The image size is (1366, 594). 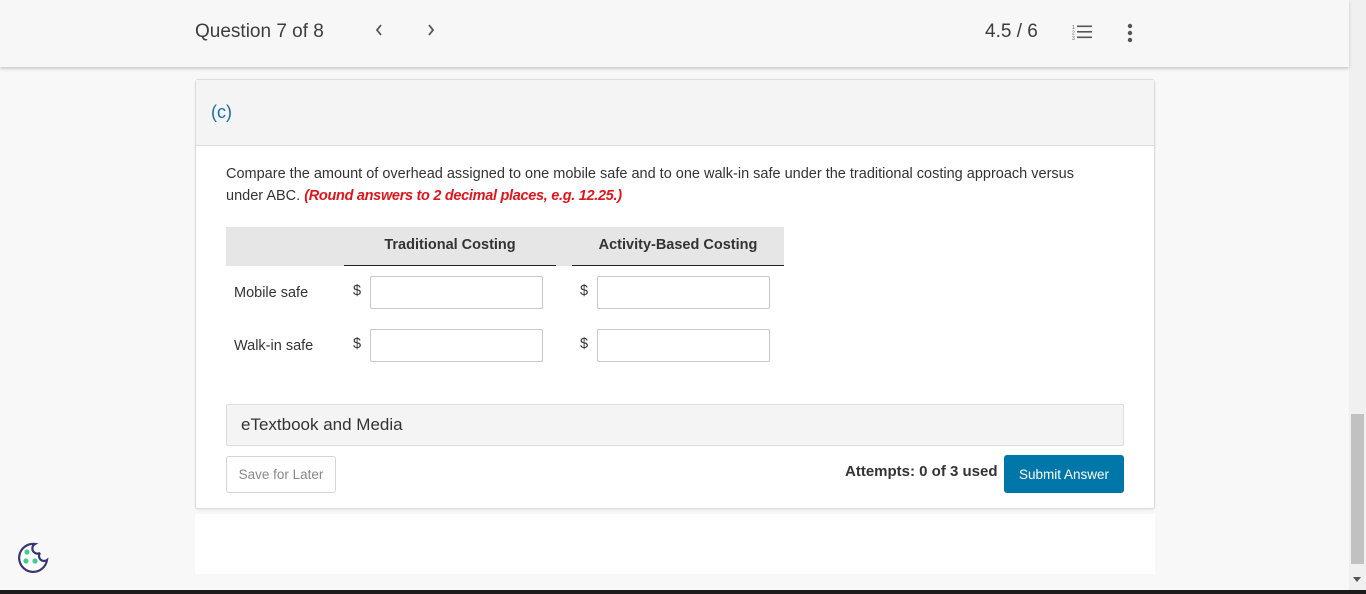 What do you see at coordinates (274, 346) in the screenshot?
I see `row-label-walk-in-safe: Walk-in safe` at bounding box center [274, 346].